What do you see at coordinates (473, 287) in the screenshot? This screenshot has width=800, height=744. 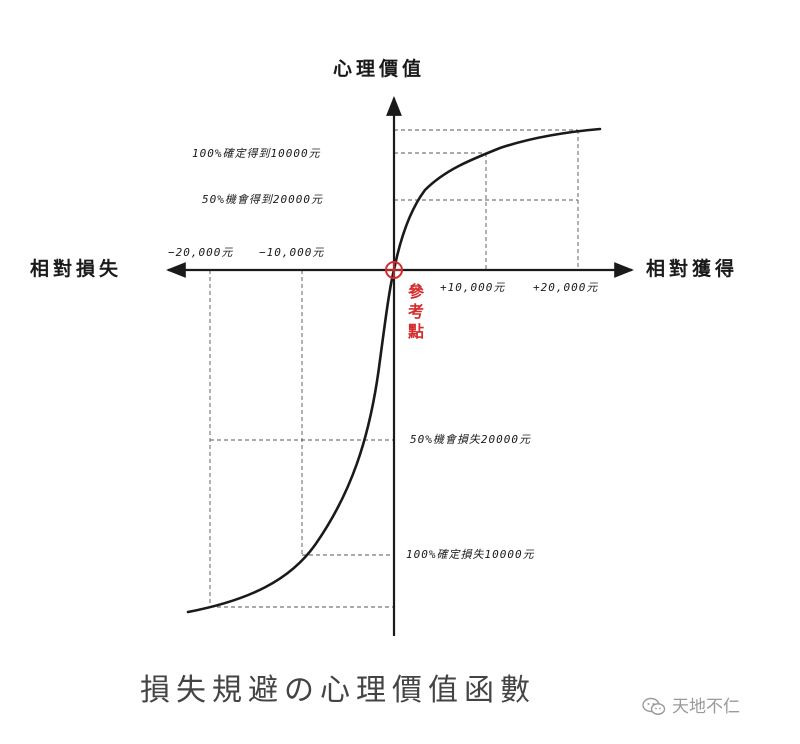 I see `tick-pos-10000: +10,000元` at bounding box center [473, 287].